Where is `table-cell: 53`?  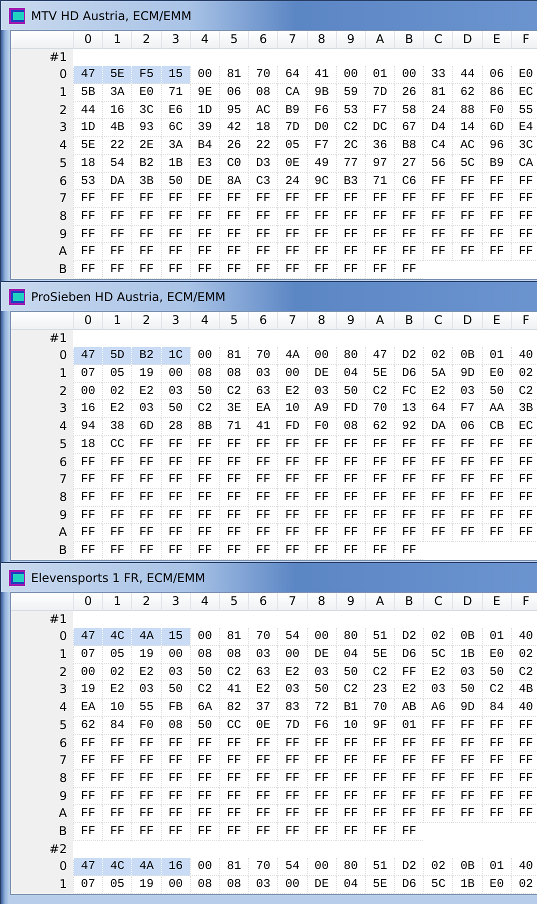
table-cell: 53 is located at coordinates (87, 181).